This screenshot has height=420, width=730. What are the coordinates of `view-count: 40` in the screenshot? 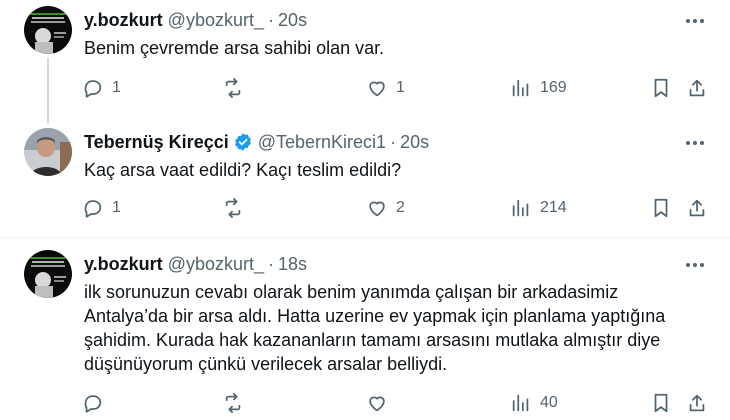 It's located at (549, 402).